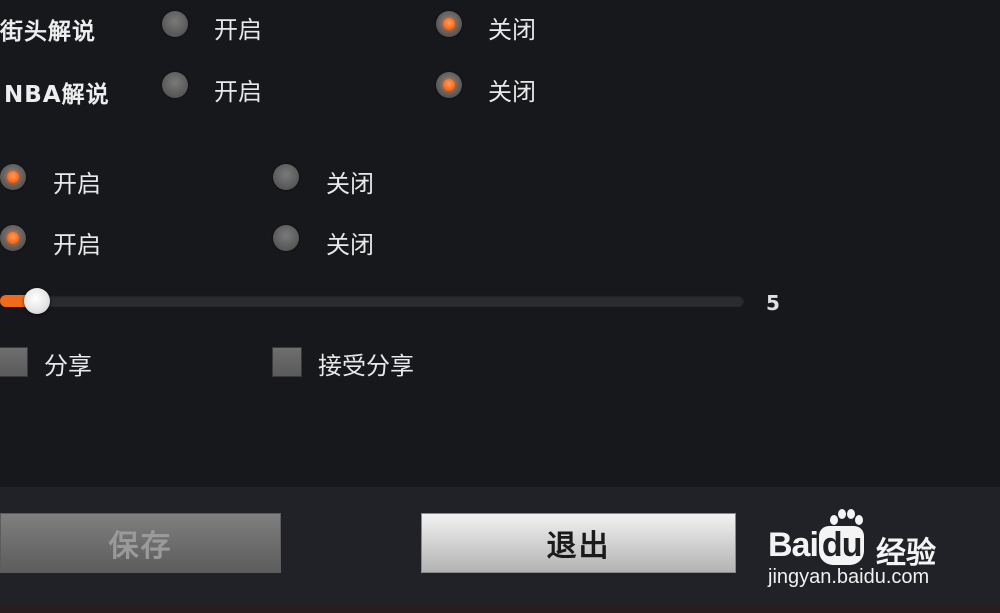 This screenshot has width=1000, height=613. Describe the element at coordinates (512, 92) in the screenshot. I see `nba-commentary-off-label: 关闭` at that location.